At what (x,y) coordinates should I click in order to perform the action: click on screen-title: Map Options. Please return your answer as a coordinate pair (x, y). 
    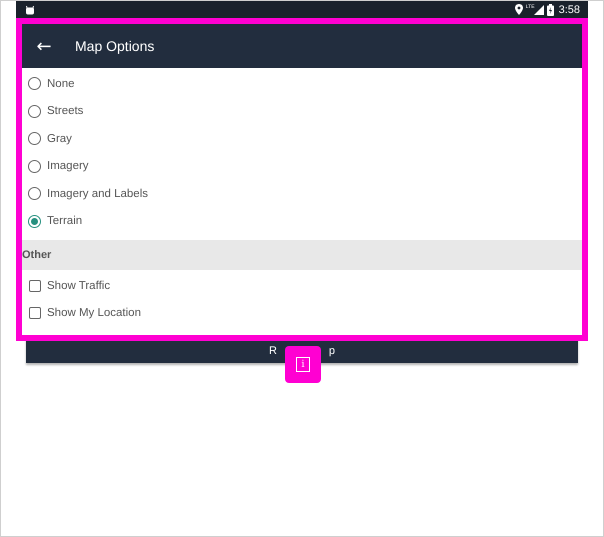
    Looking at the image, I should click on (114, 46).